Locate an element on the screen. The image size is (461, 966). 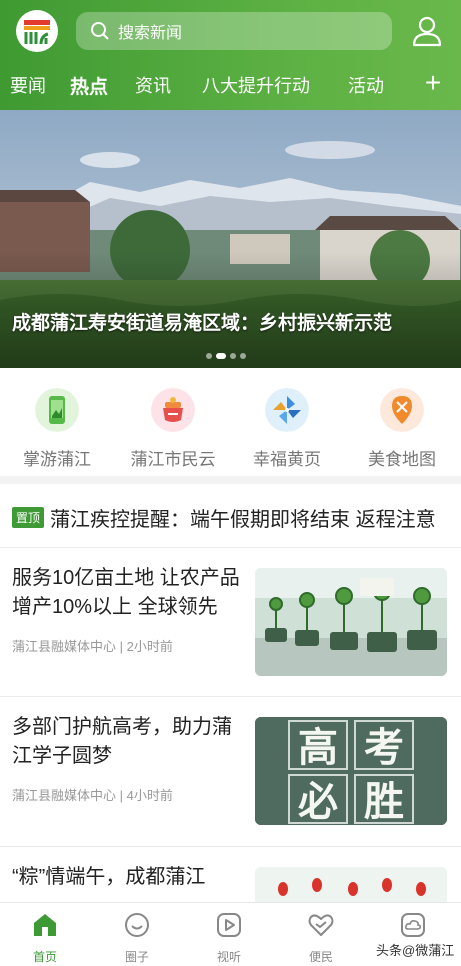
quick-nav: 掌游蒲江 蒲江市民云 幸福黄页 美食地图 is located at coordinates (230, 426).